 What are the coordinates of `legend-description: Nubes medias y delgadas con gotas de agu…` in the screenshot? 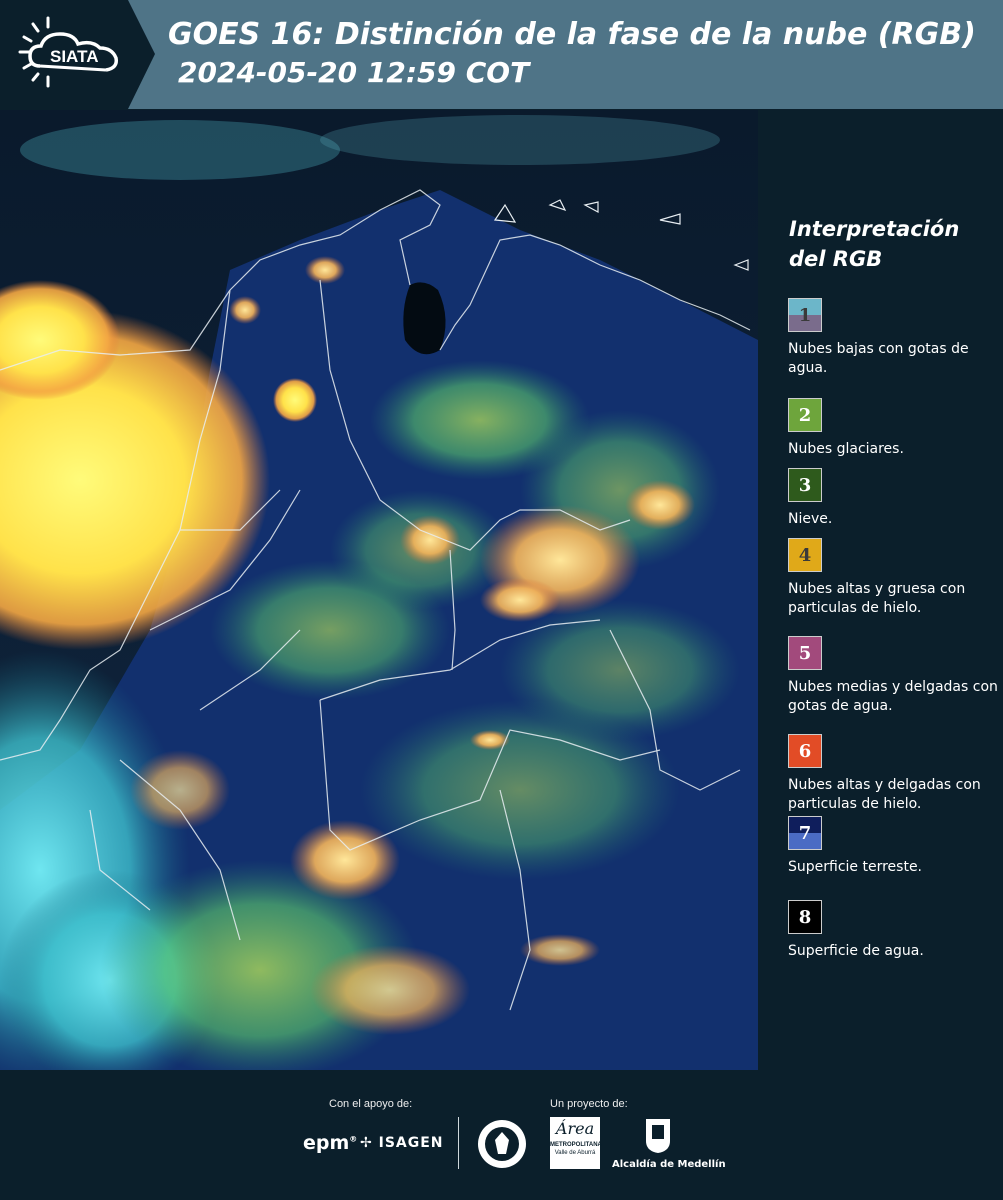 It's located at (893, 696).